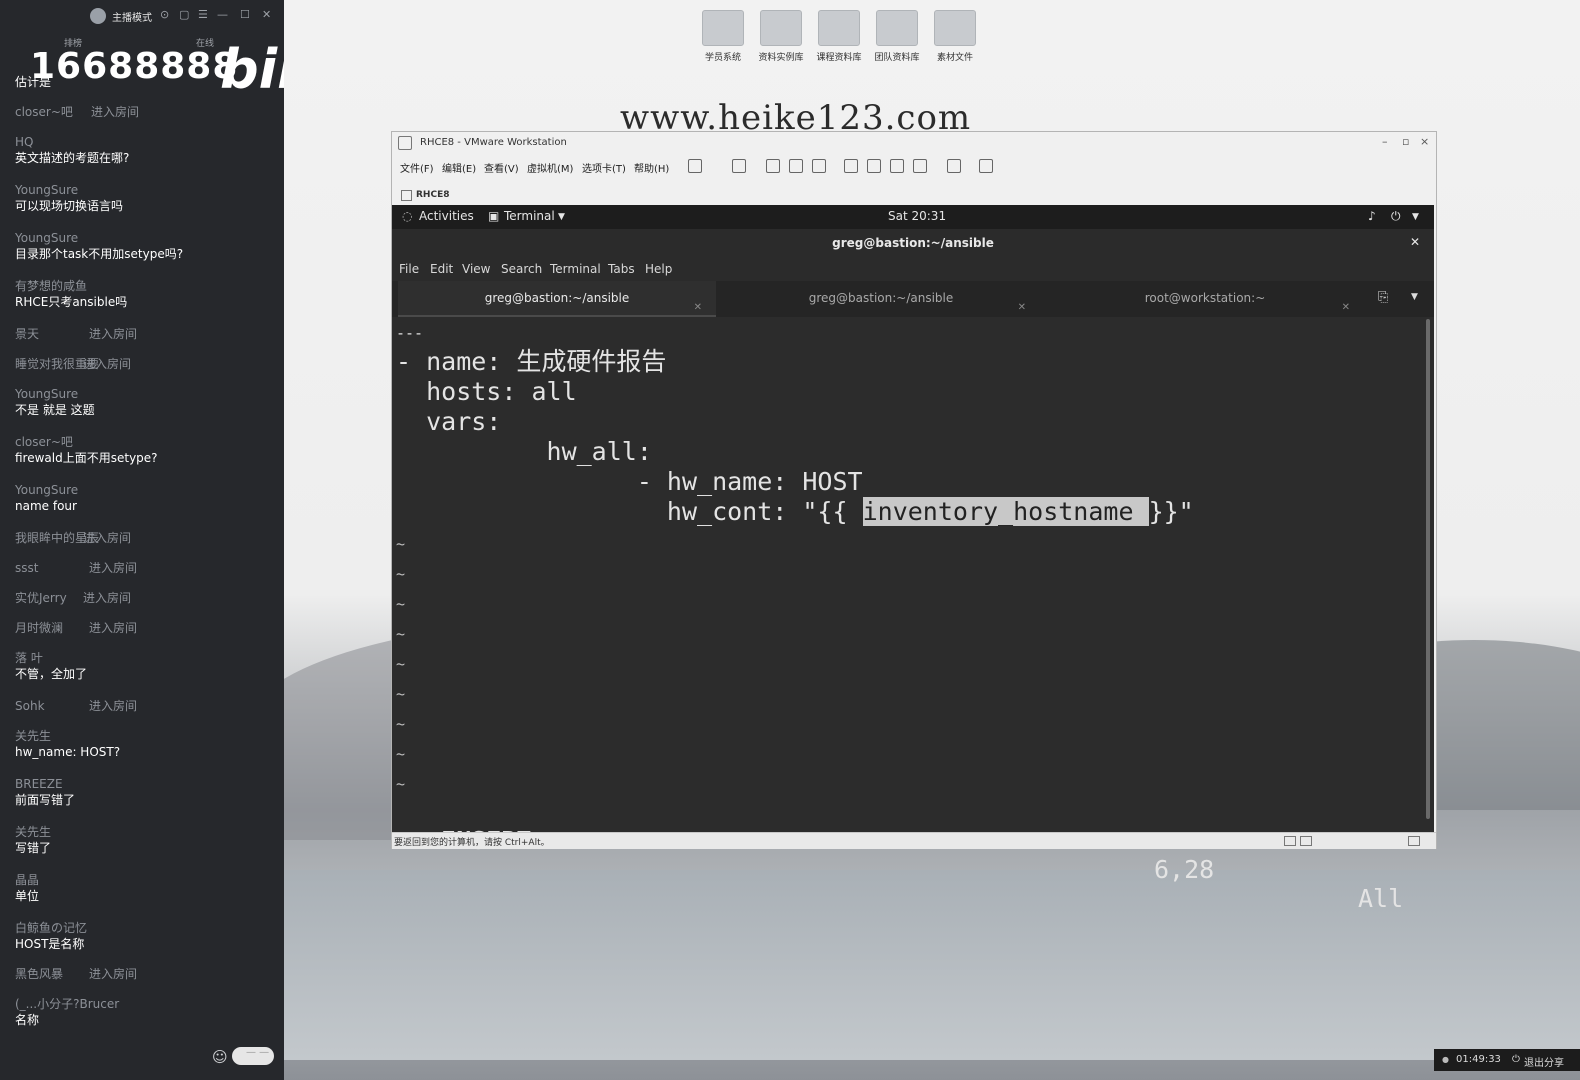 The height and width of the screenshot is (1080, 1580). Describe the element at coordinates (1290, 841) in the screenshot. I see `network-icon` at that location.